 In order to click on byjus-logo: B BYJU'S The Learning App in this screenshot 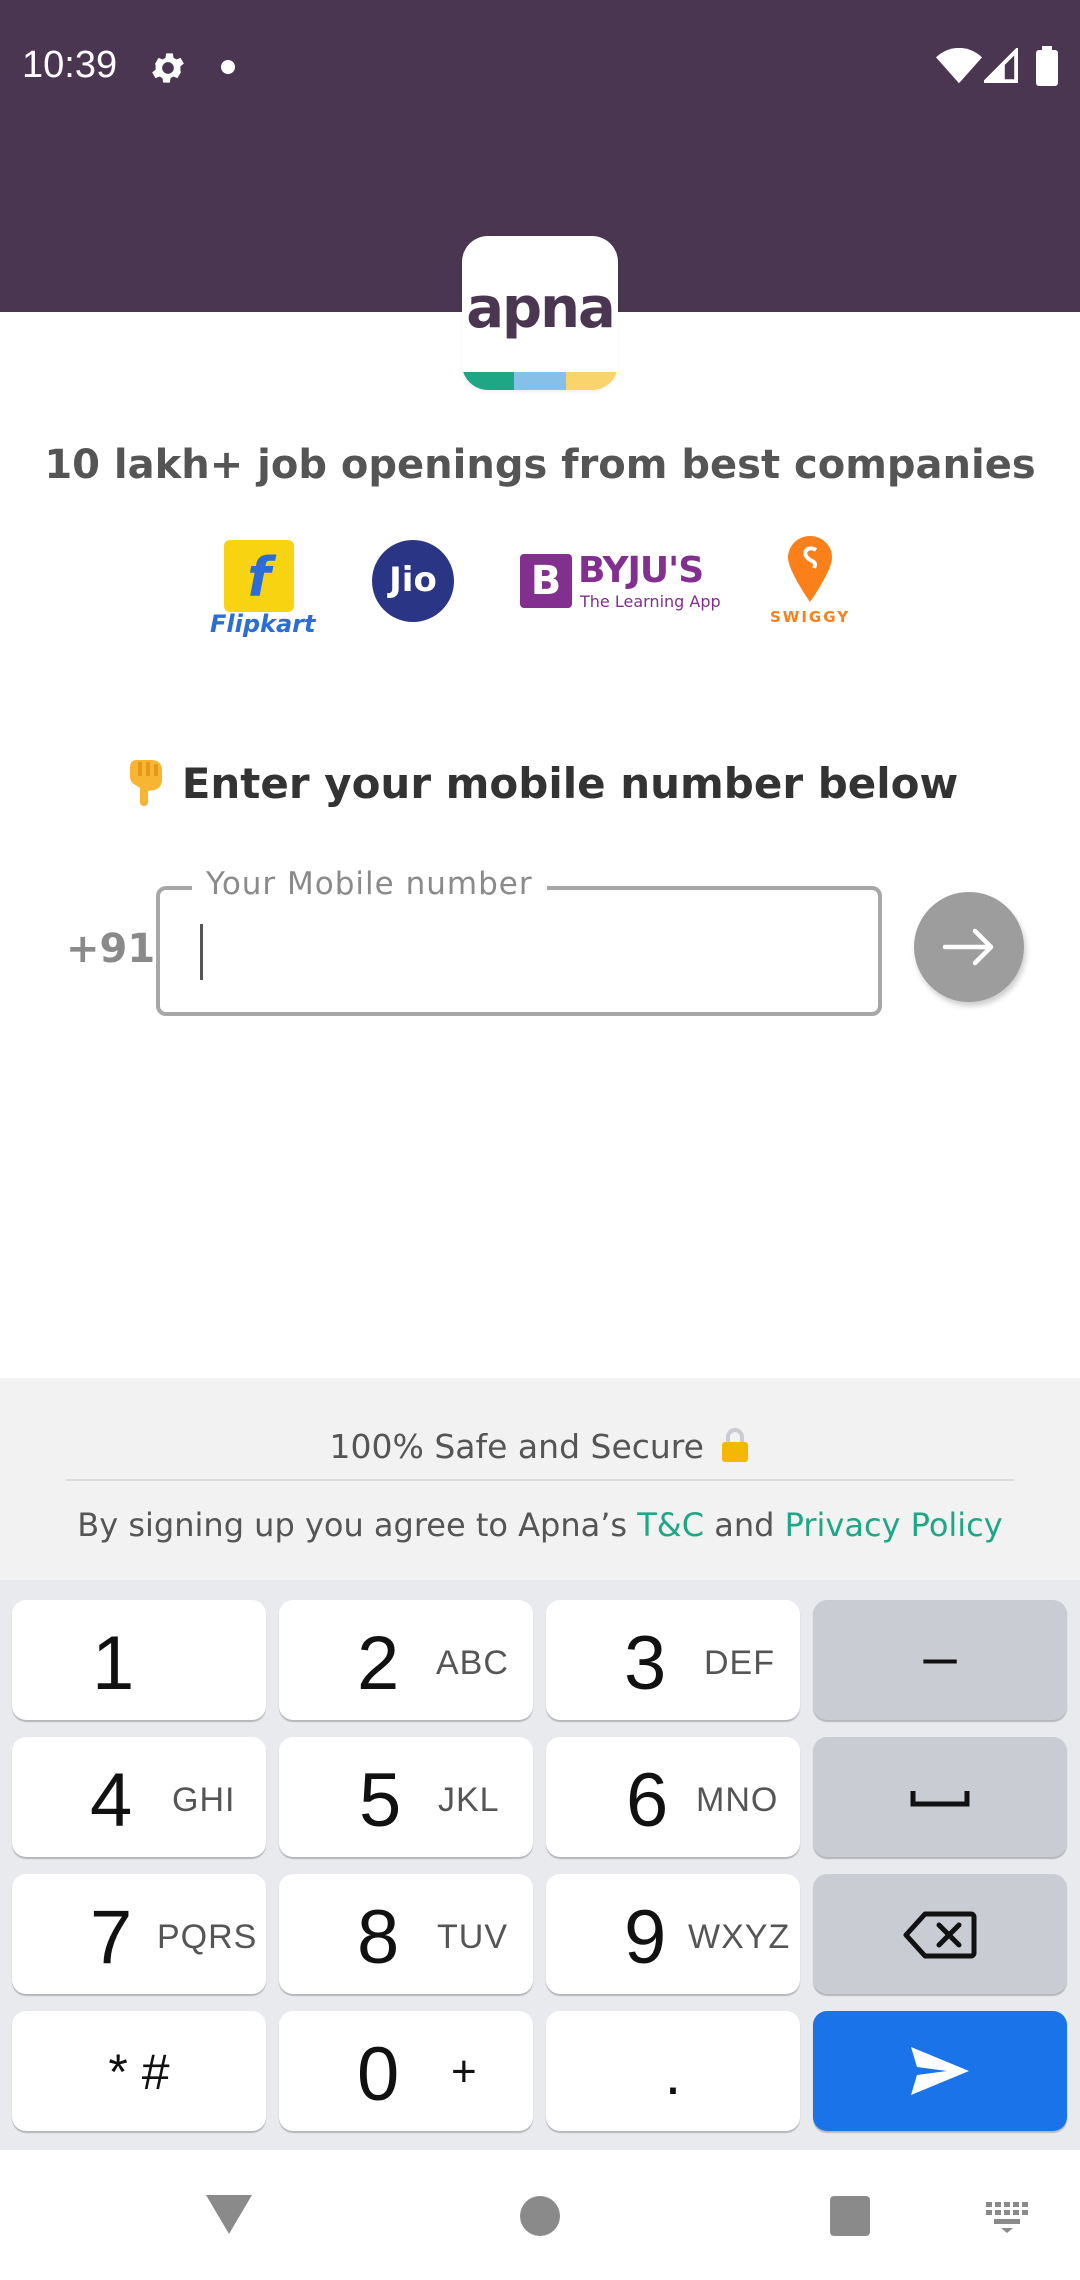, I will do `click(620, 582)`.